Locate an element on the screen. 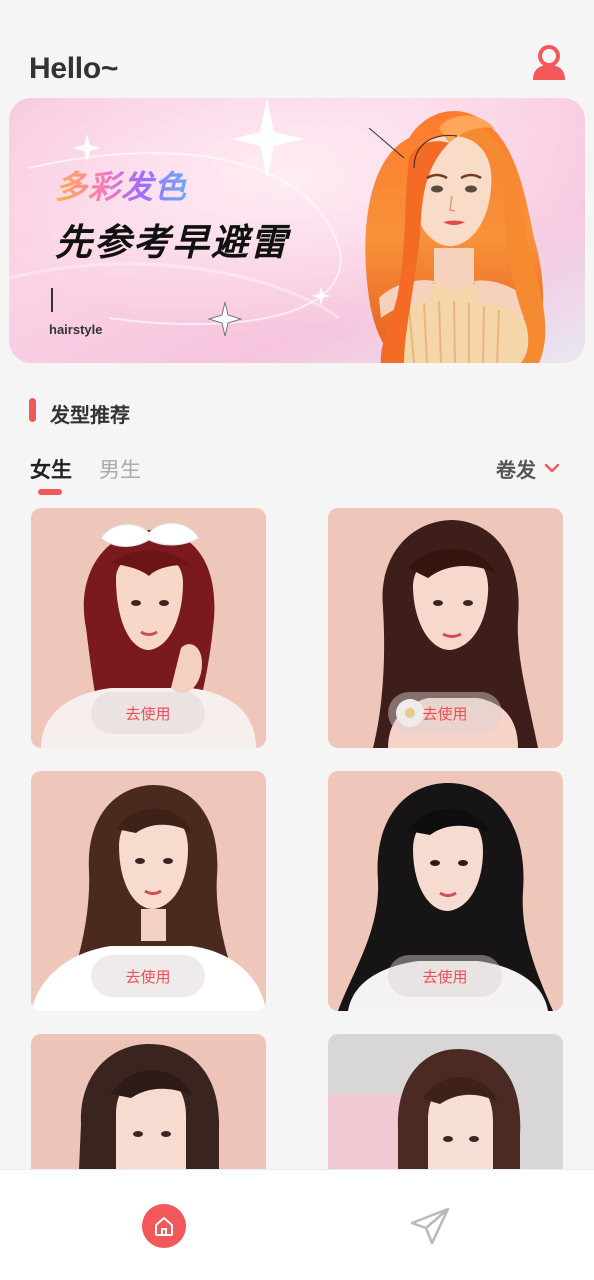 This screenshot has width=594, height=1280. banner-subtitle: hairstyle is located at coordinates (76, 329).